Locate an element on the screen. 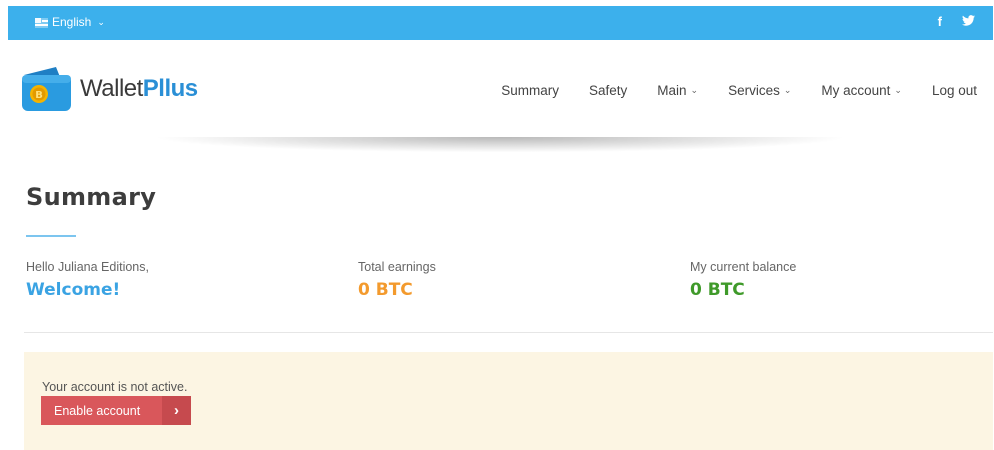 This screenshot has width=994, height=450. earnings-block: Total earnings 0 BTC is located at coordinates (397, 280).